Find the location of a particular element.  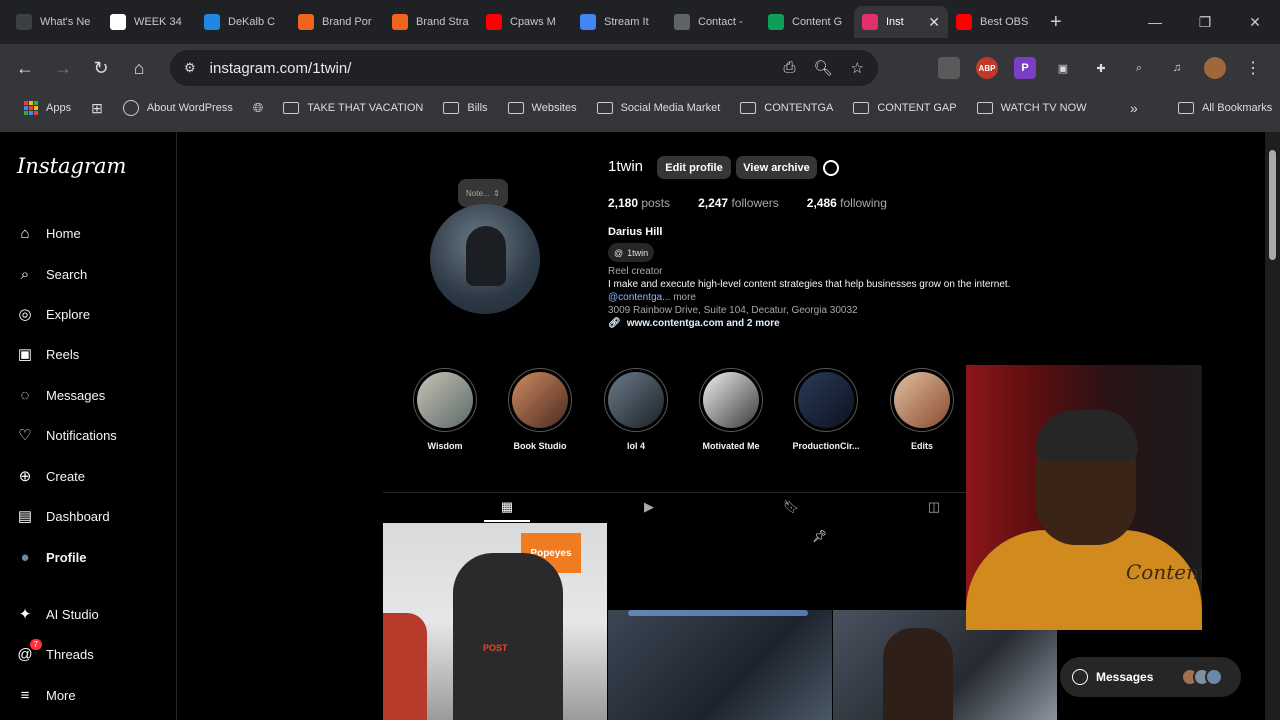

bio-mention: @contentga is located at coordinates (635, 297).